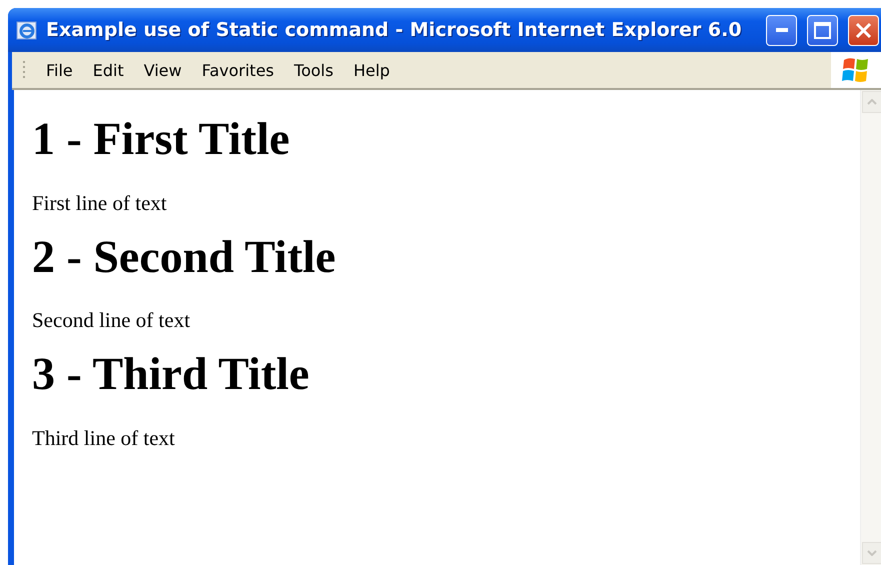  Describe the element at coordinates (161, 139) in the screenshot. I see `page-heading: 1 - First Title` at that location.